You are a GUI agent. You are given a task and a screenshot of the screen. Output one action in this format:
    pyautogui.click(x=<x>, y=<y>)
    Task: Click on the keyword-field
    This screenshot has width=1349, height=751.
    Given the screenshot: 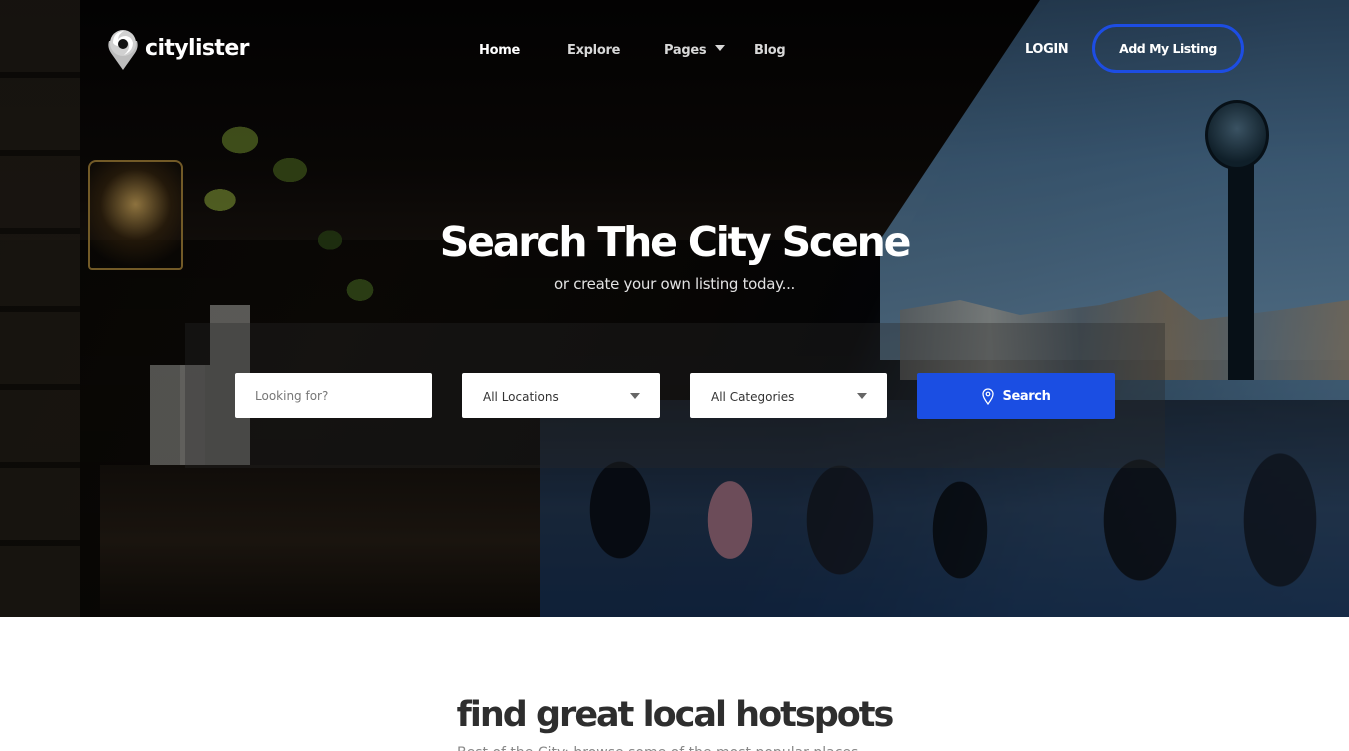 What is the action you would take?
    pyautogui.click(x=333, y=395)
    